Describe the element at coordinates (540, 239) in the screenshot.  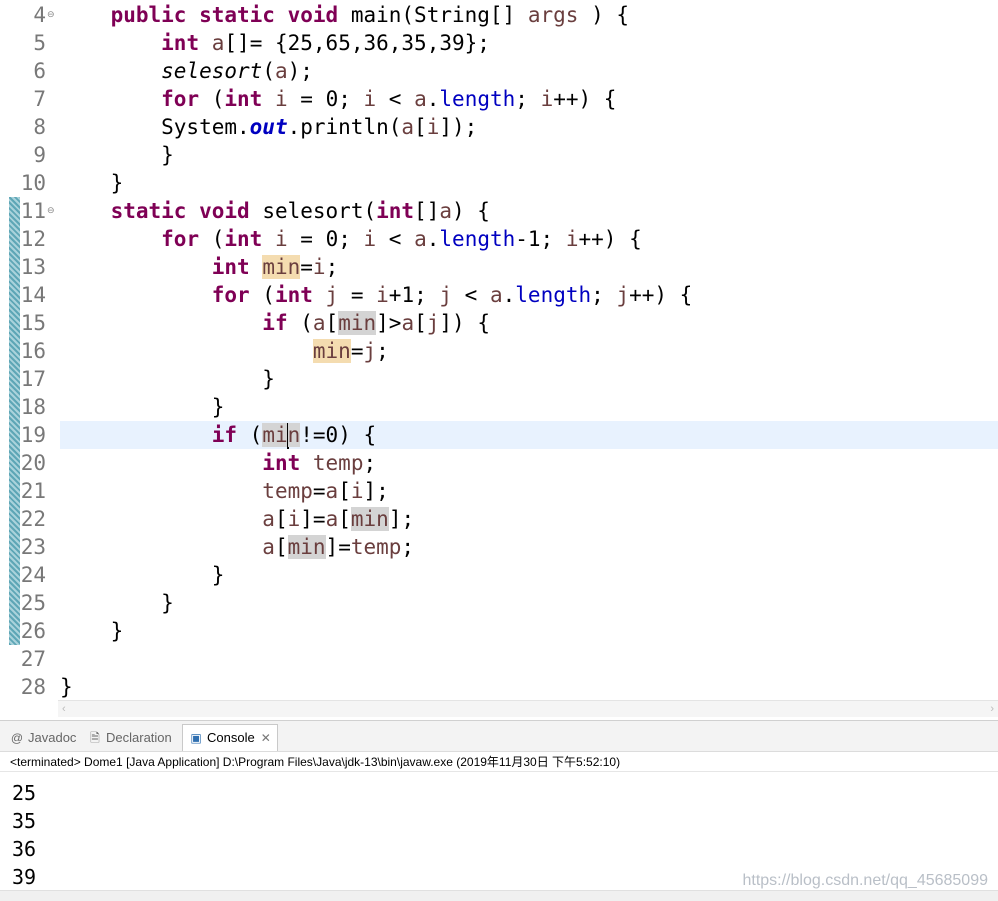
I see `code-token: -1;` at that location.